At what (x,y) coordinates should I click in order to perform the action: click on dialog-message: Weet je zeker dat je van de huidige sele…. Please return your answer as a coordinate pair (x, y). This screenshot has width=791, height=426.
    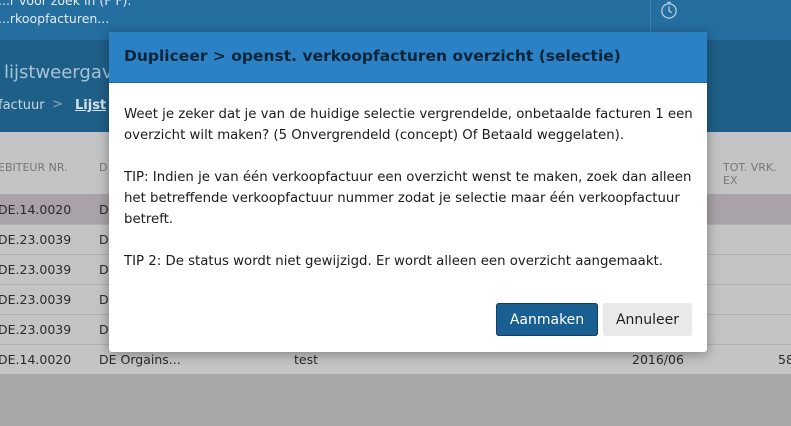
    Looking at the image, I should click on (408, 125).